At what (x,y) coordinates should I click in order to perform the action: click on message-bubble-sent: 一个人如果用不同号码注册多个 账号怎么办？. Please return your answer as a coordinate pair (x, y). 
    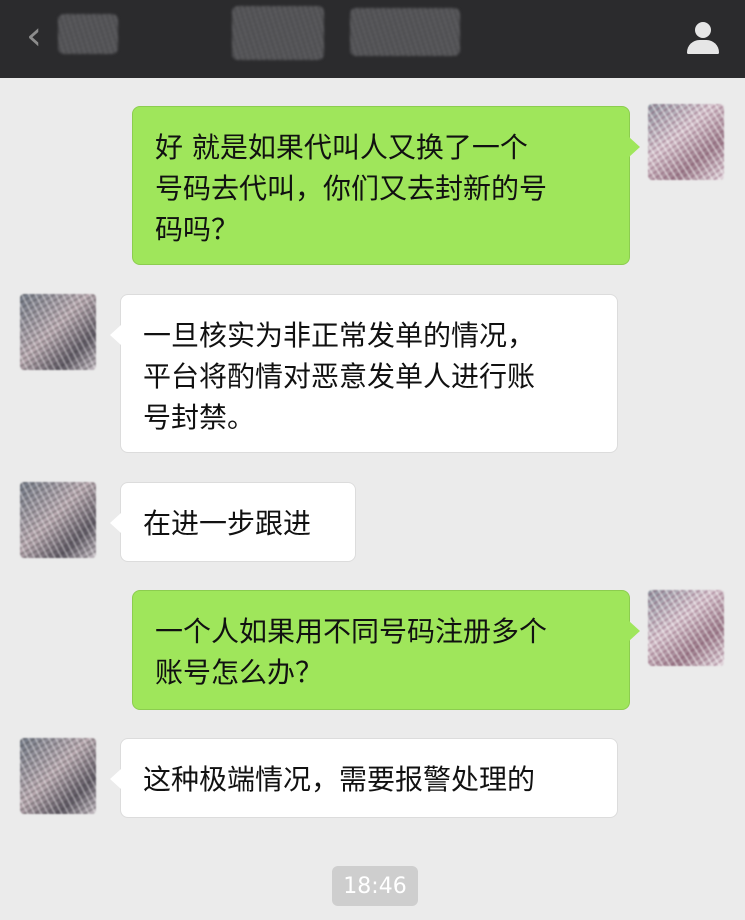
    Looking at the image, I should click on (386, 650).